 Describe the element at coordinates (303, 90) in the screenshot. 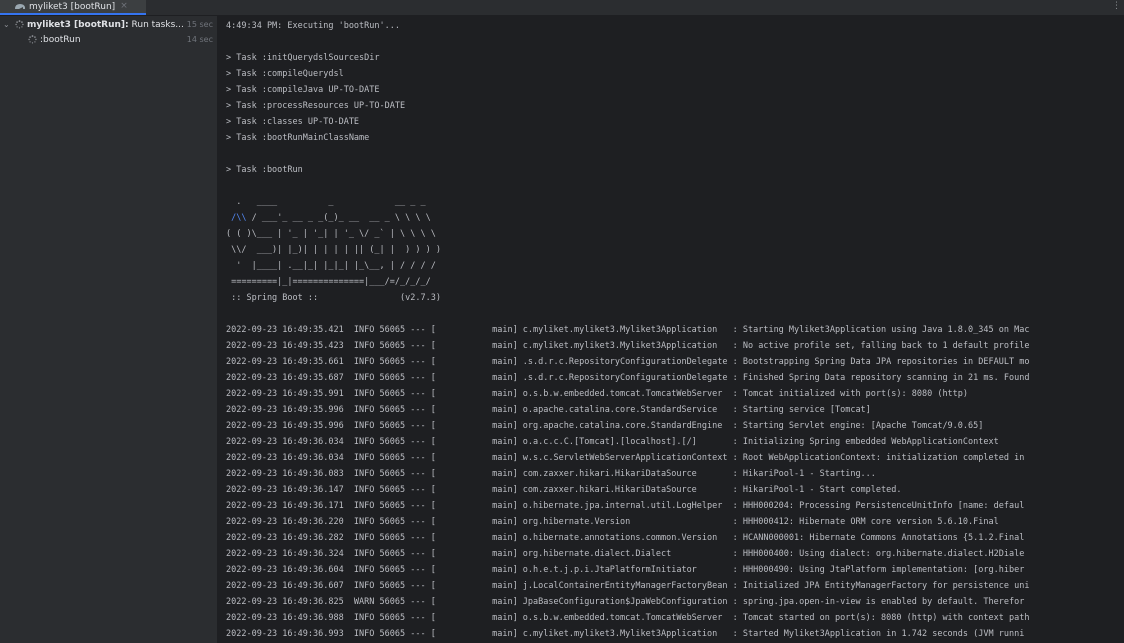

I see `console-line: > Task :compileJava UP-TO-DATE` at that location.